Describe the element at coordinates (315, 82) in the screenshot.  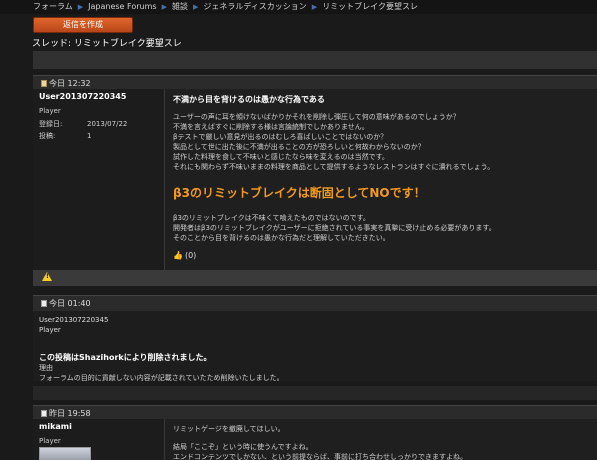
I see `post-header: 今日 12:32` at that location.